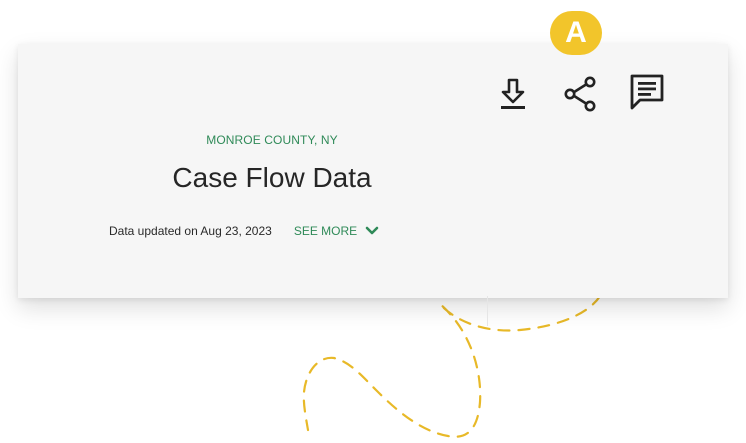  I want to click on download-button, so click(513, 94).